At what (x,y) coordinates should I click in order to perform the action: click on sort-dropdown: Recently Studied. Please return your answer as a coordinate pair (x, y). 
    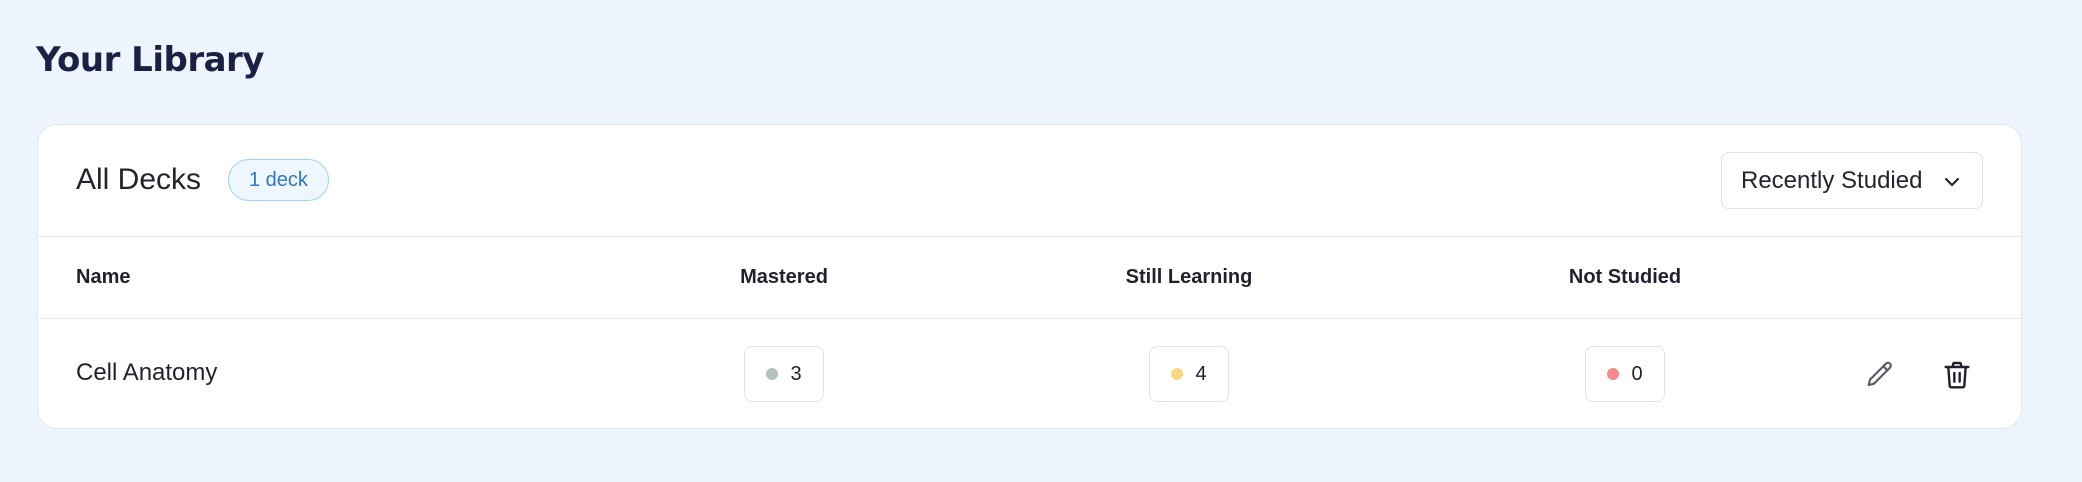
    Looking at the image, I should click on (1852, 180).